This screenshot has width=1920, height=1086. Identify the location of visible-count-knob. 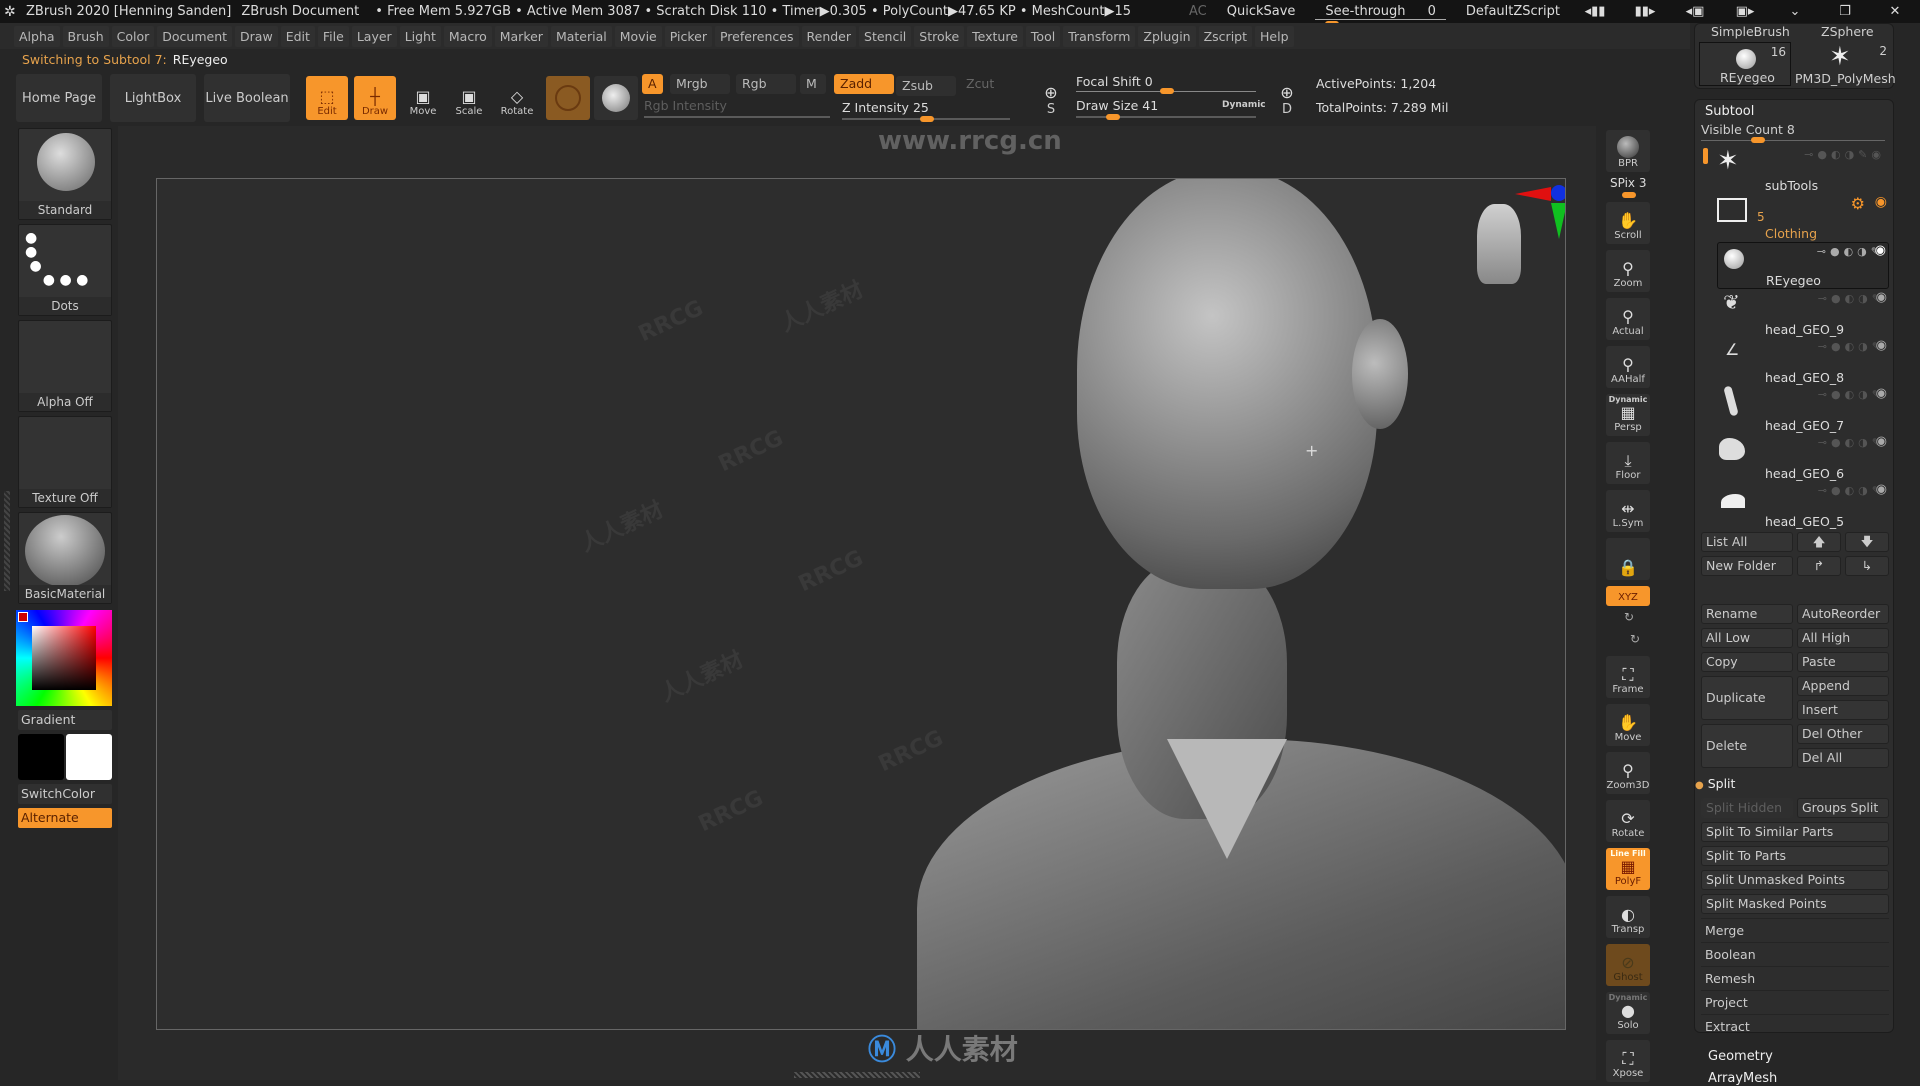
(1758, 140).